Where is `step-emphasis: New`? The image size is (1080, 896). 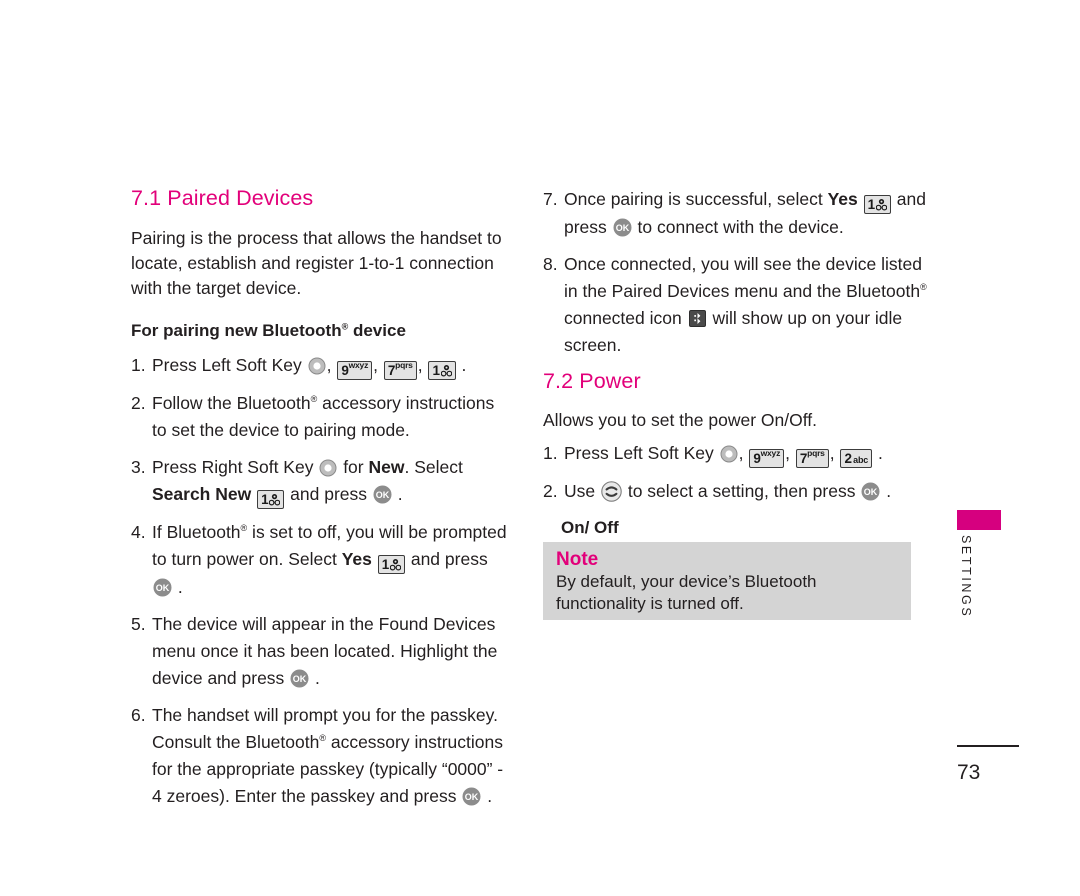 step-emphasis: New is located at coordinates (386, 466).